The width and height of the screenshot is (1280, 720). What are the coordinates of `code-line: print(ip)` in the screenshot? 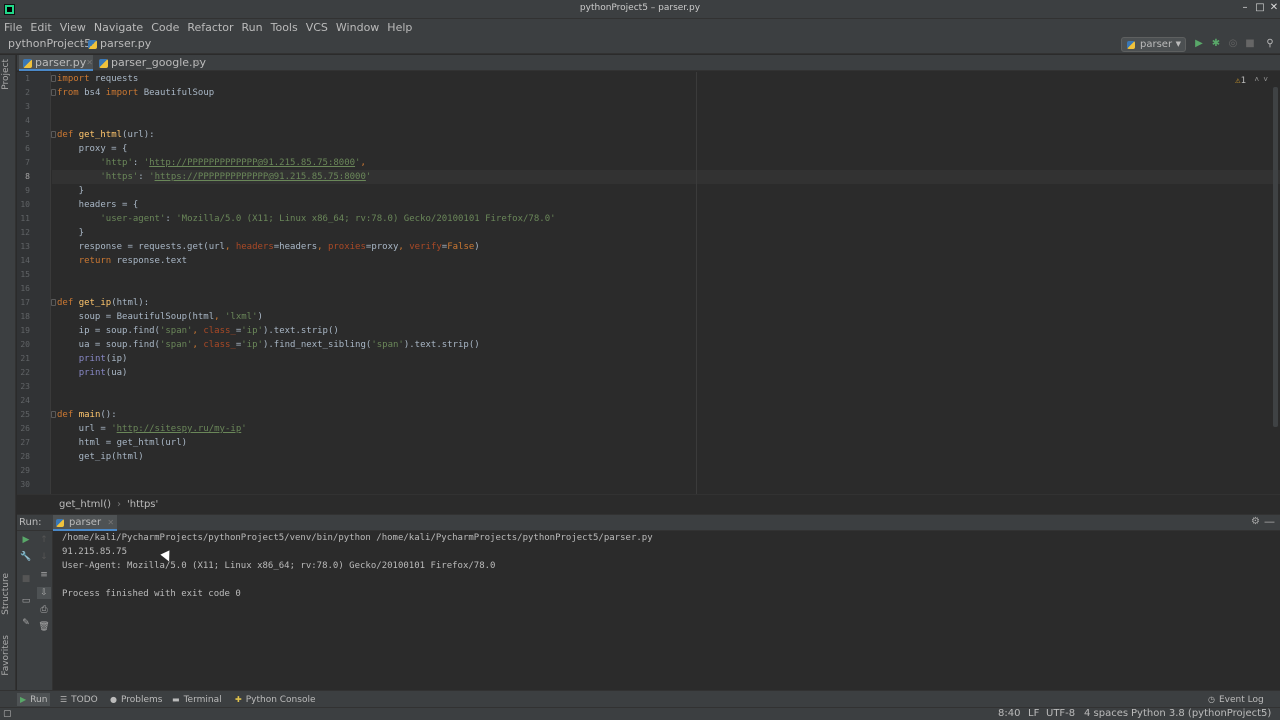 It's located at (92, 359).